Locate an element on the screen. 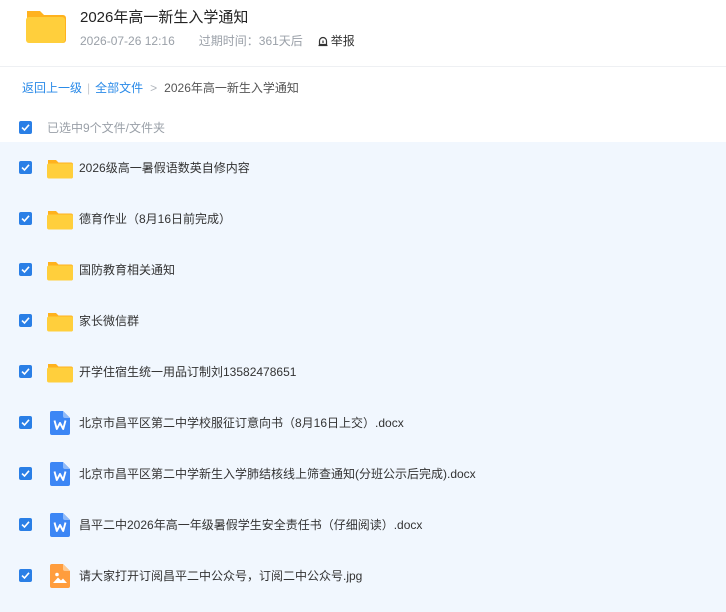 The width and height of the screenshot is (726, 612). file-row: 德育作业（8月16日前完成） is located at coordinates (363, 218).